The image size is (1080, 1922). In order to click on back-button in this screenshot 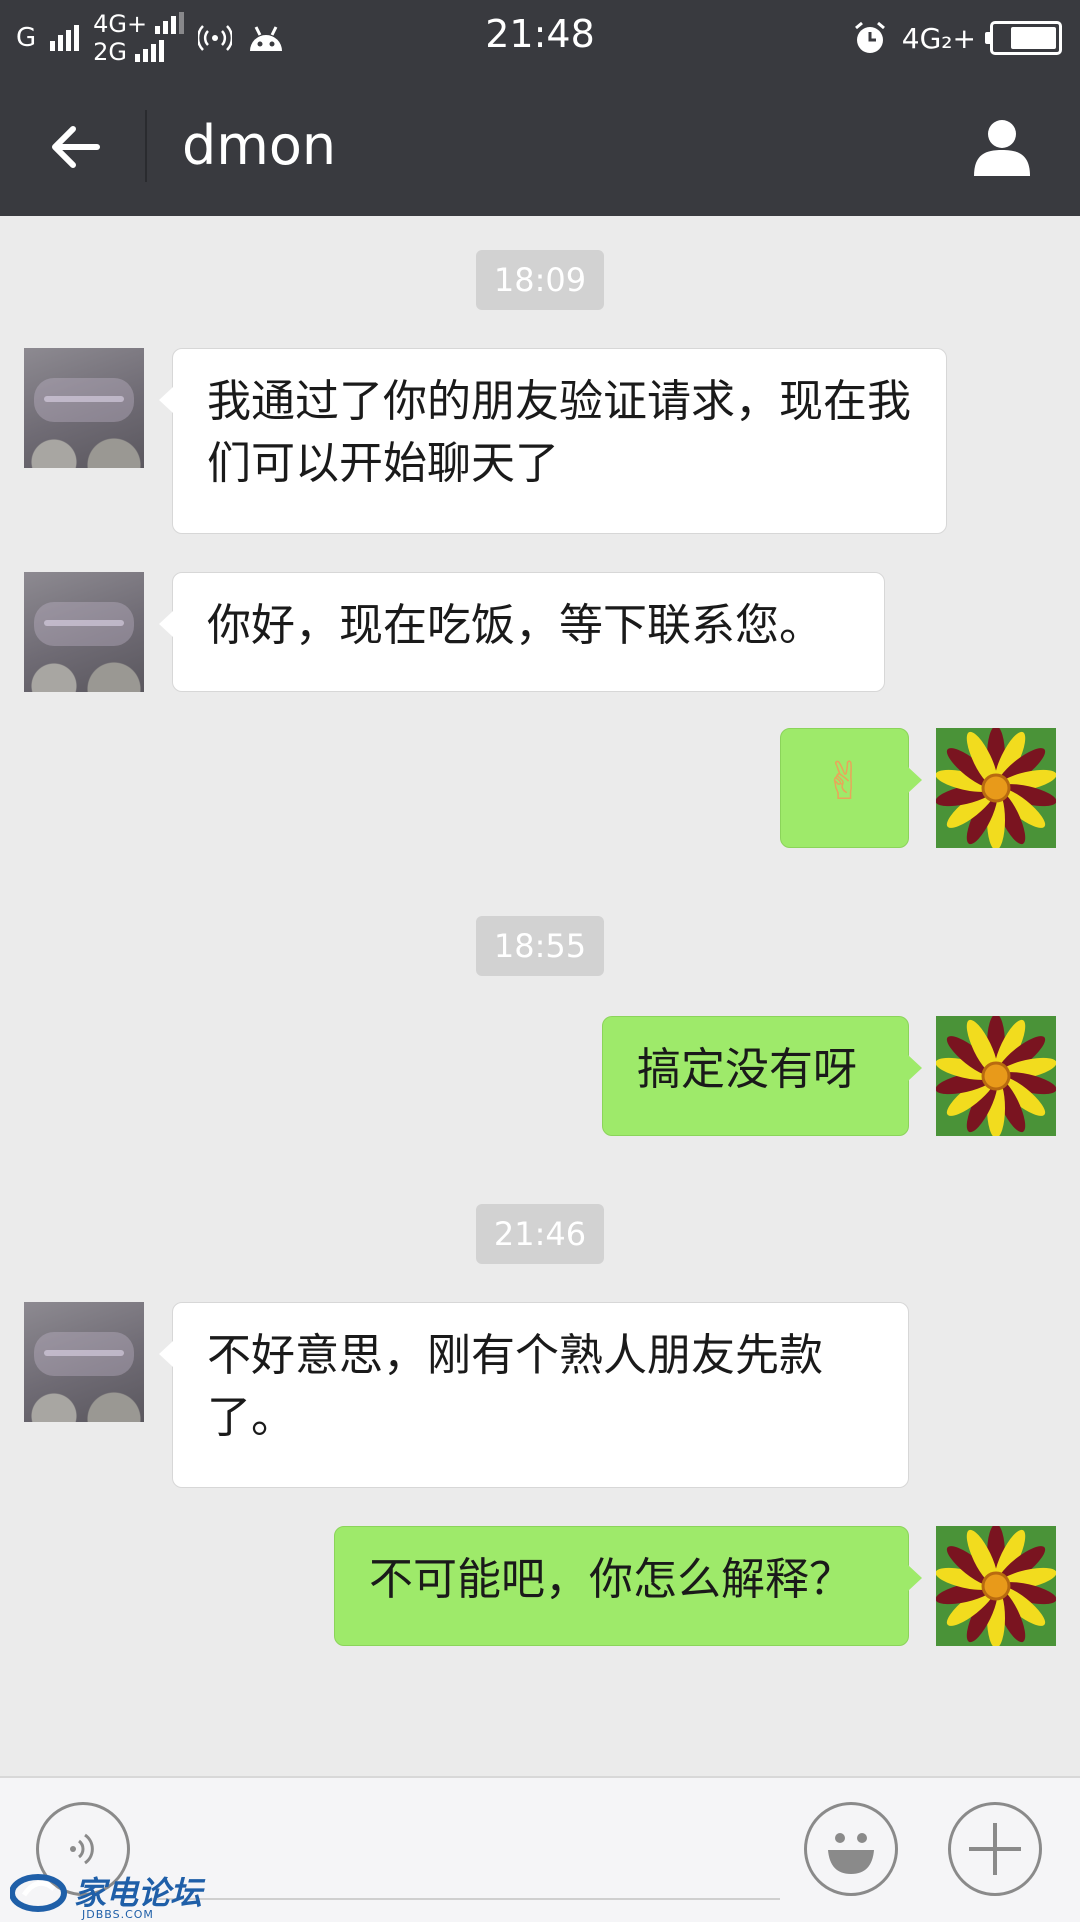, I will do `click(75, 147)`.